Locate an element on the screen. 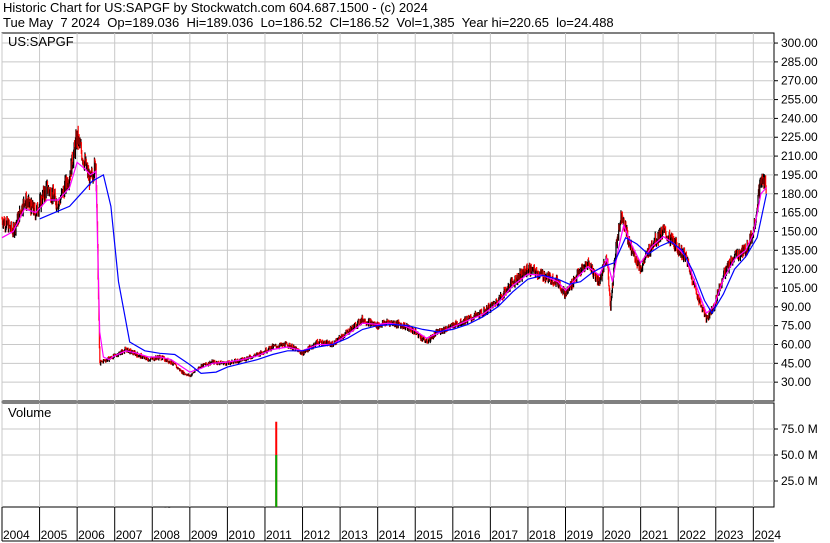 The image size is (830, 543). price-y-tick-label: 60.00 is located at coordinates (796, 344).